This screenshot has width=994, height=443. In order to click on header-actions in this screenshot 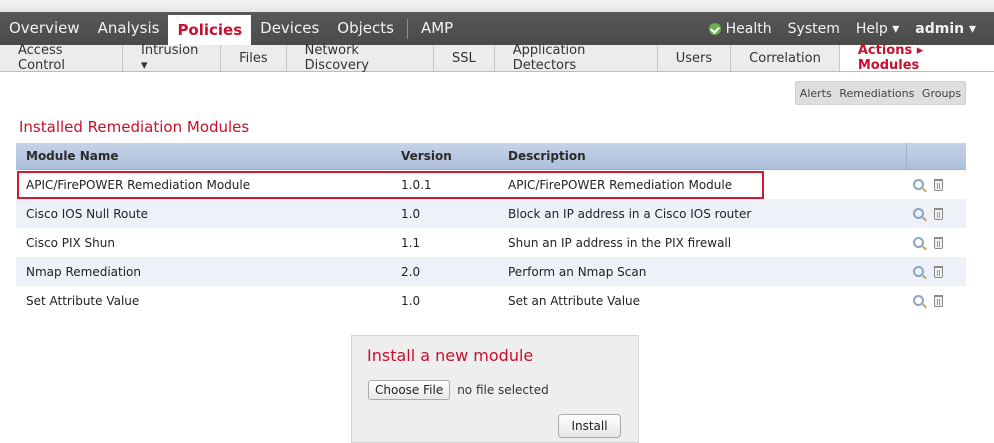, I will do `click(936, 156)`.